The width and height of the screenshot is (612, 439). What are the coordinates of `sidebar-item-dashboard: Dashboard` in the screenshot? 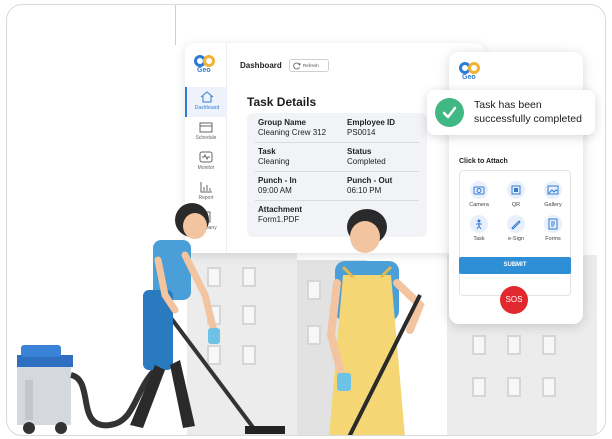 It's located at (206, 102).